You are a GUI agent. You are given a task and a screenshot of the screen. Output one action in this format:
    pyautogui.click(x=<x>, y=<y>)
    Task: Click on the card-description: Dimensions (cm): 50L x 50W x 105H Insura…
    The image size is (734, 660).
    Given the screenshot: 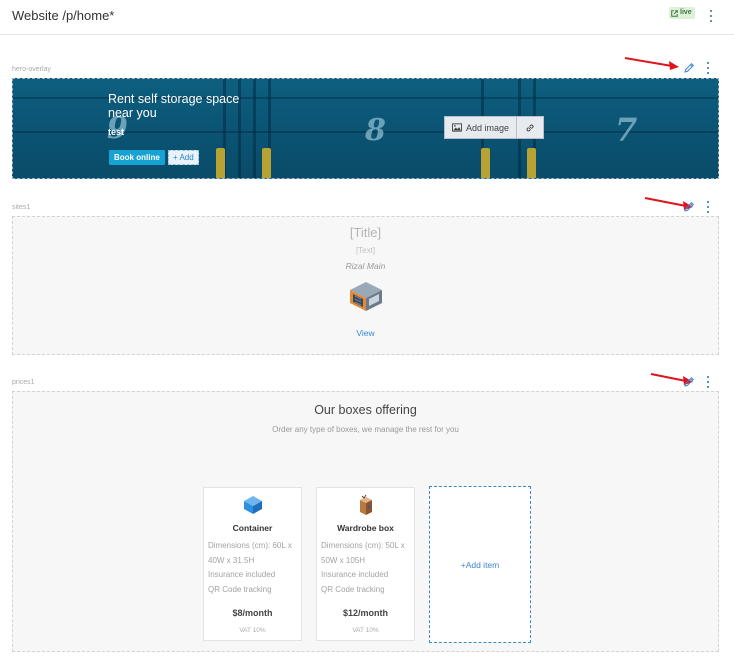 What is the action you would take?
    pyautogui.click(x=366, y=568)
    